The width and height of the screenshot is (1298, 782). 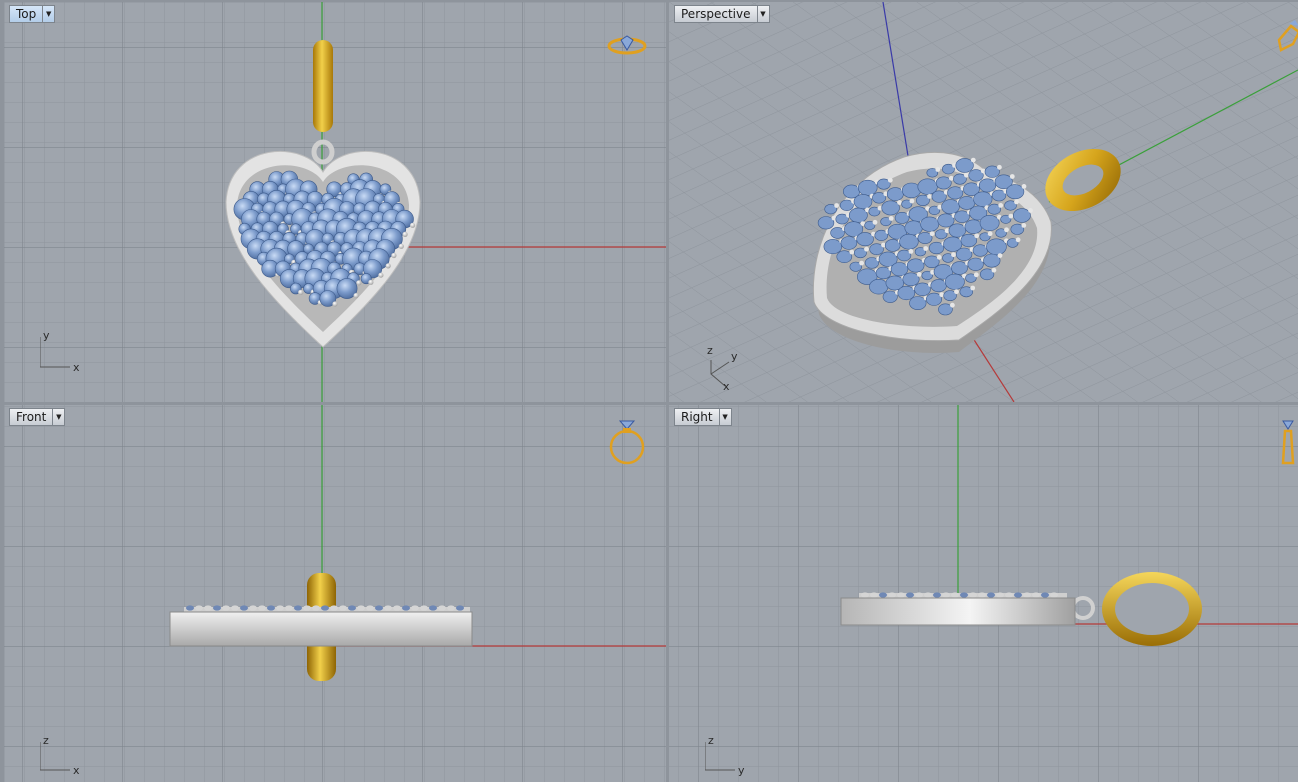 I want to click on viewport-title: Top ▼, so click(x=32, y=14).